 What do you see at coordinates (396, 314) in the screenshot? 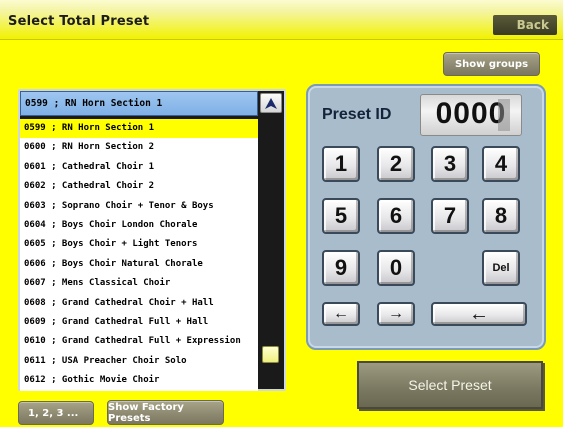
I see `cursor-right-button: →` at bounding box center [396, 314].